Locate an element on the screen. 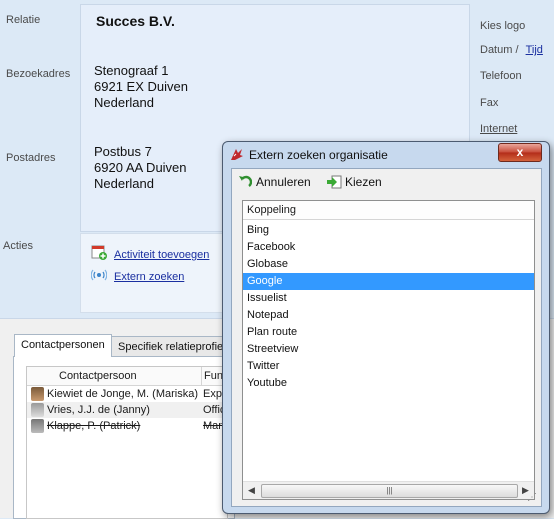 The width and height of the screenshot is (554, 519). post-address-line: 6920 AA Duiven is located at coordinates (140, 167).